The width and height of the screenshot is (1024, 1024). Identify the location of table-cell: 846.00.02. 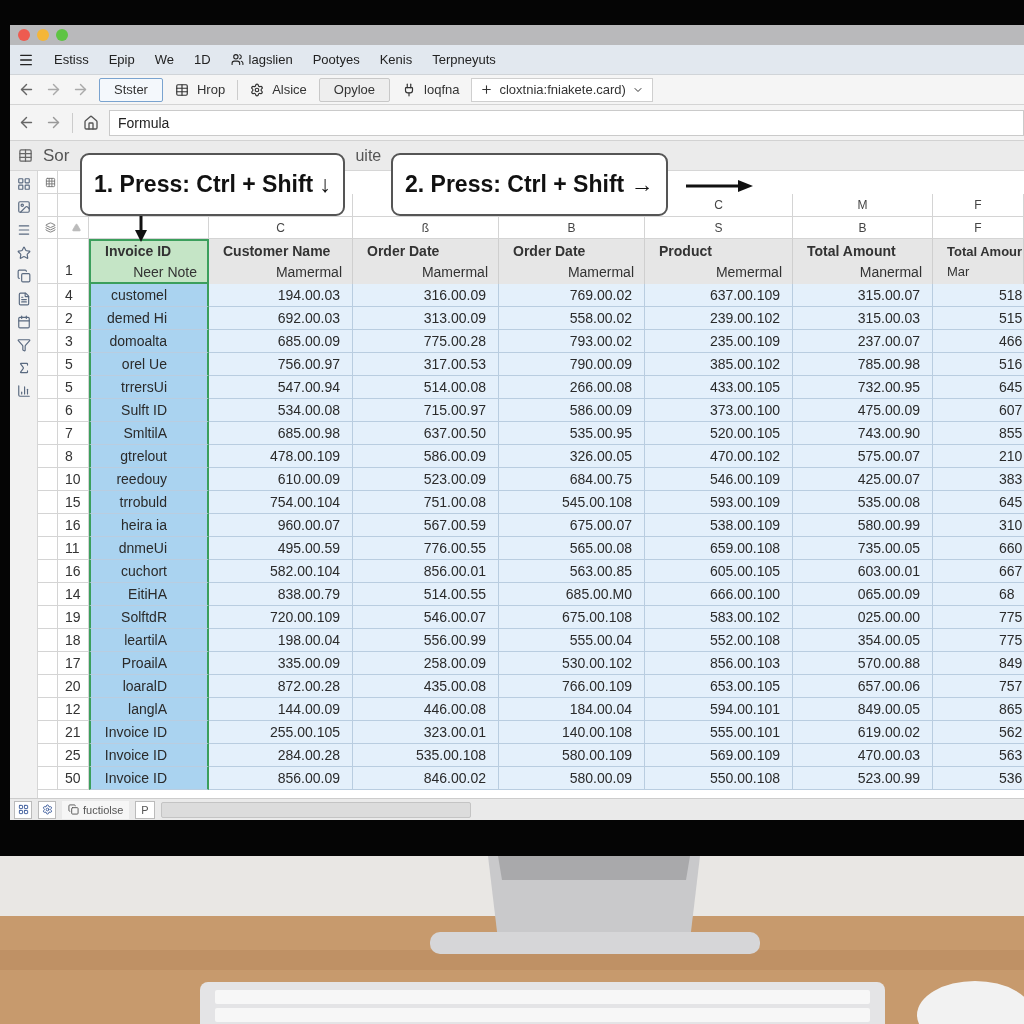
(426, 778).